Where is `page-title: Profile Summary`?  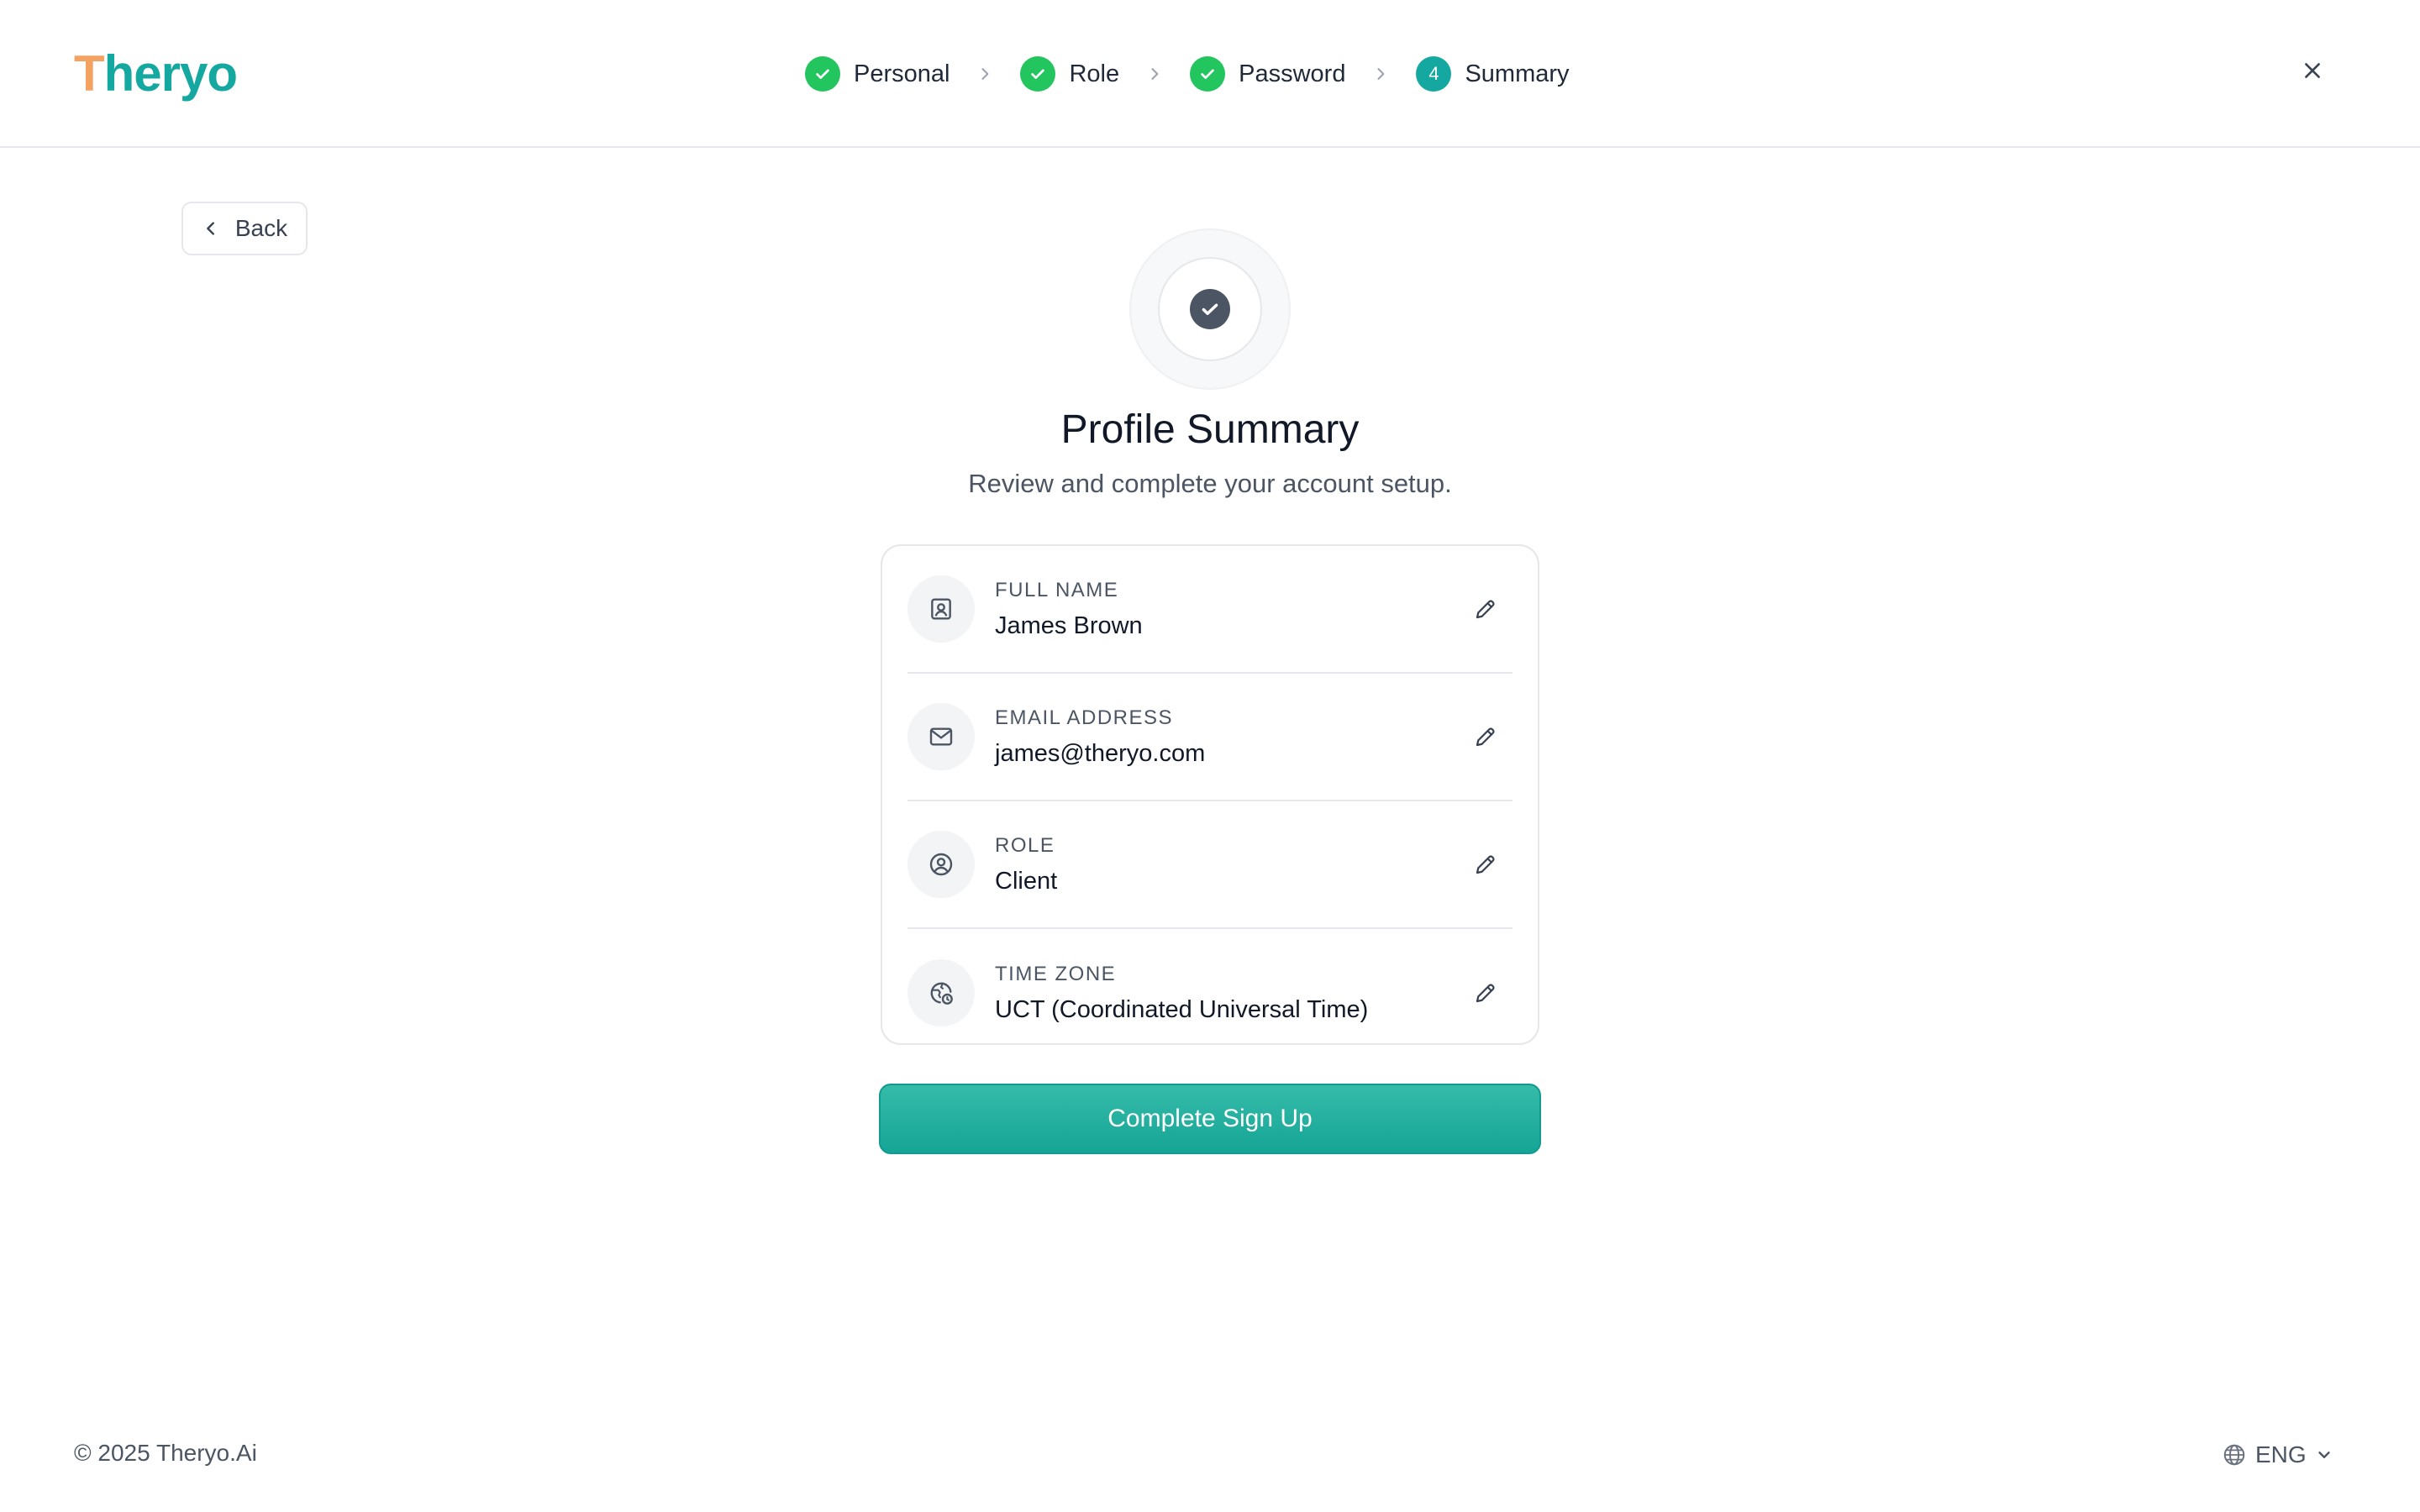
page-title: Profile Summary is located at coordinates (1210, 429).